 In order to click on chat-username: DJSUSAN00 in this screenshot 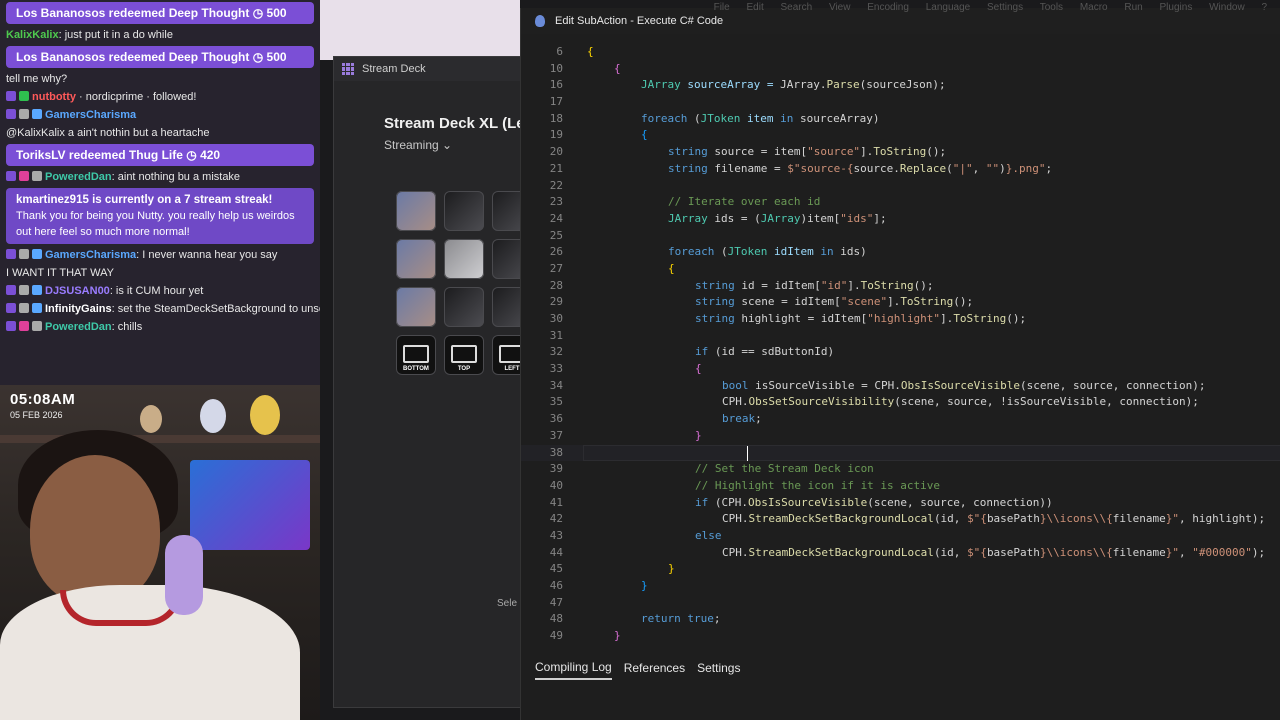, I will do `click(77, 291)`.